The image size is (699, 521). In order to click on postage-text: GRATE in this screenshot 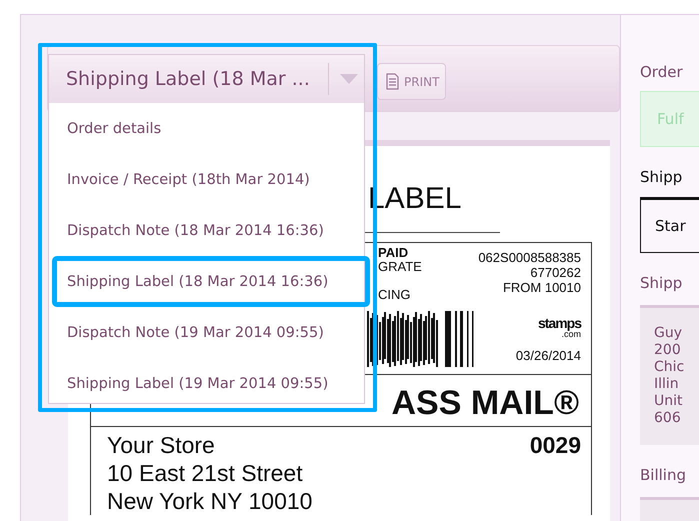, I will do `click(400, 267)`.